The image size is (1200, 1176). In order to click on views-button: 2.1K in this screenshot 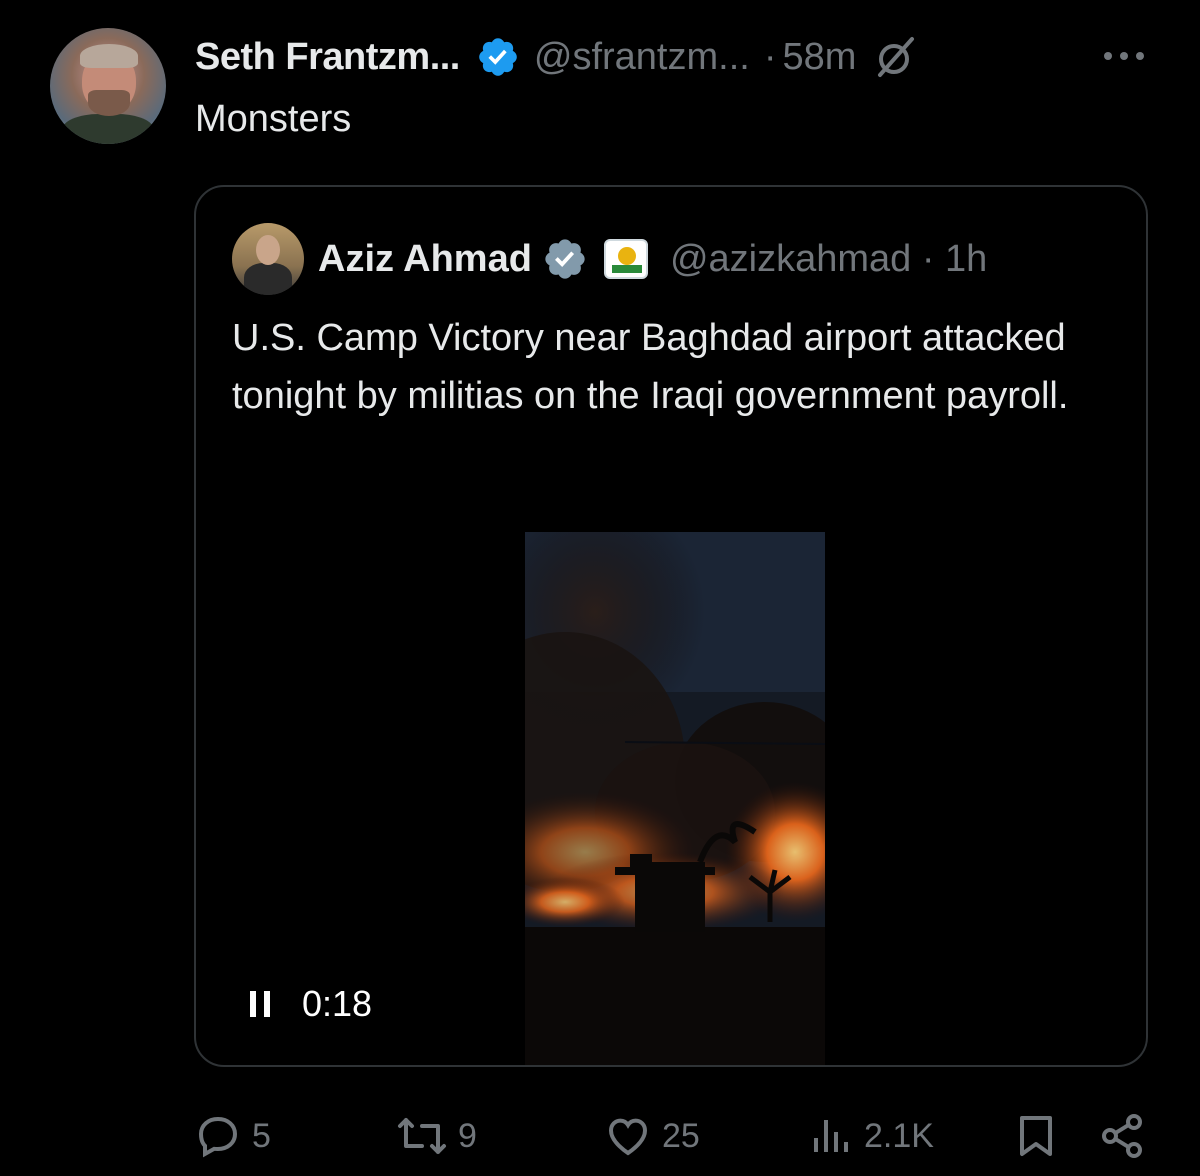, I will do `click(870, 1136)`.